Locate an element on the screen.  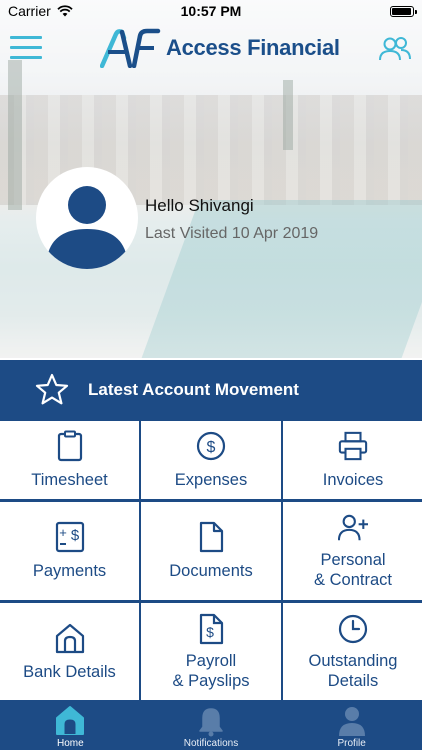
tile-outstanding-details: Outstanding Details is located at coordinates (352, 652).